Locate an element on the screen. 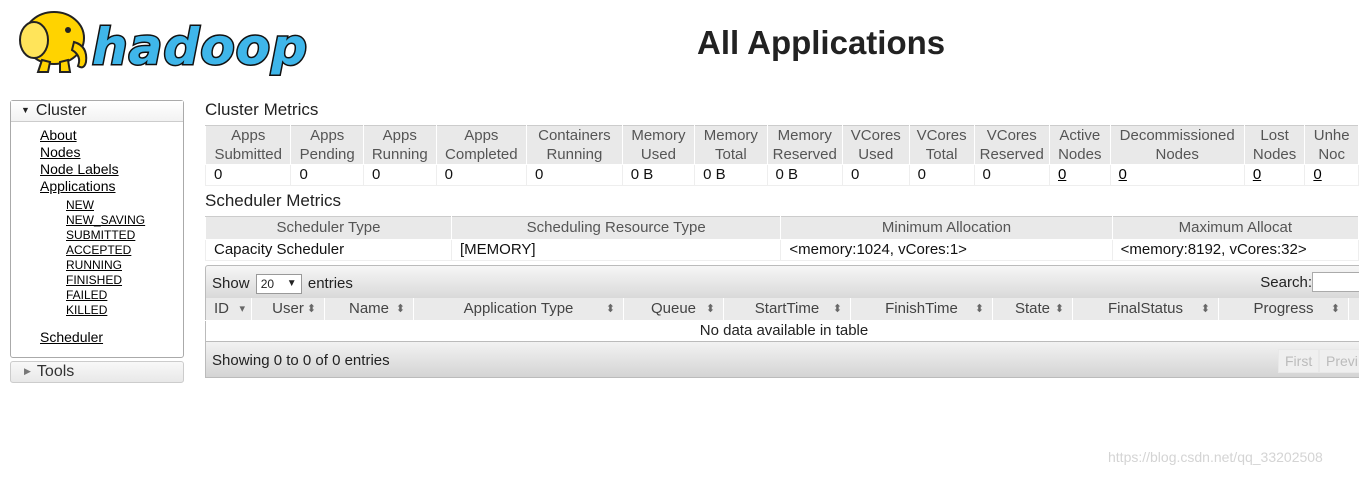  cluster-metric-header: Apps Running is located at coordinates (399, 145).